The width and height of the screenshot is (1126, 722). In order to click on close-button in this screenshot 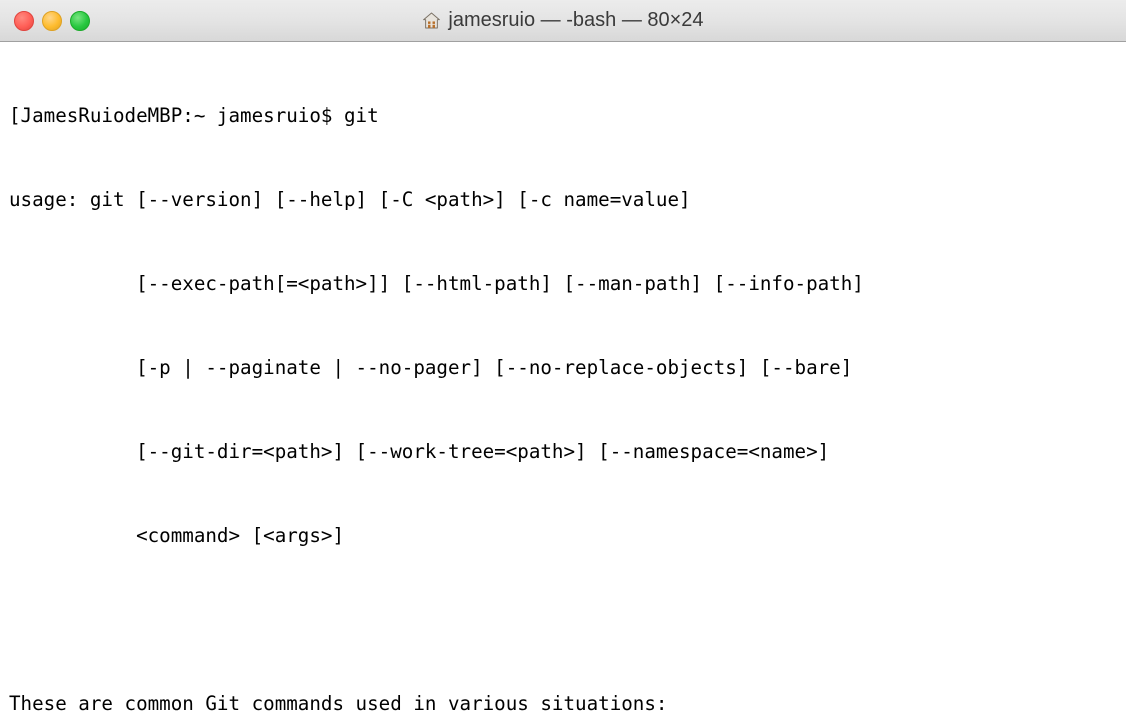, I will do `click(24, 20)`.